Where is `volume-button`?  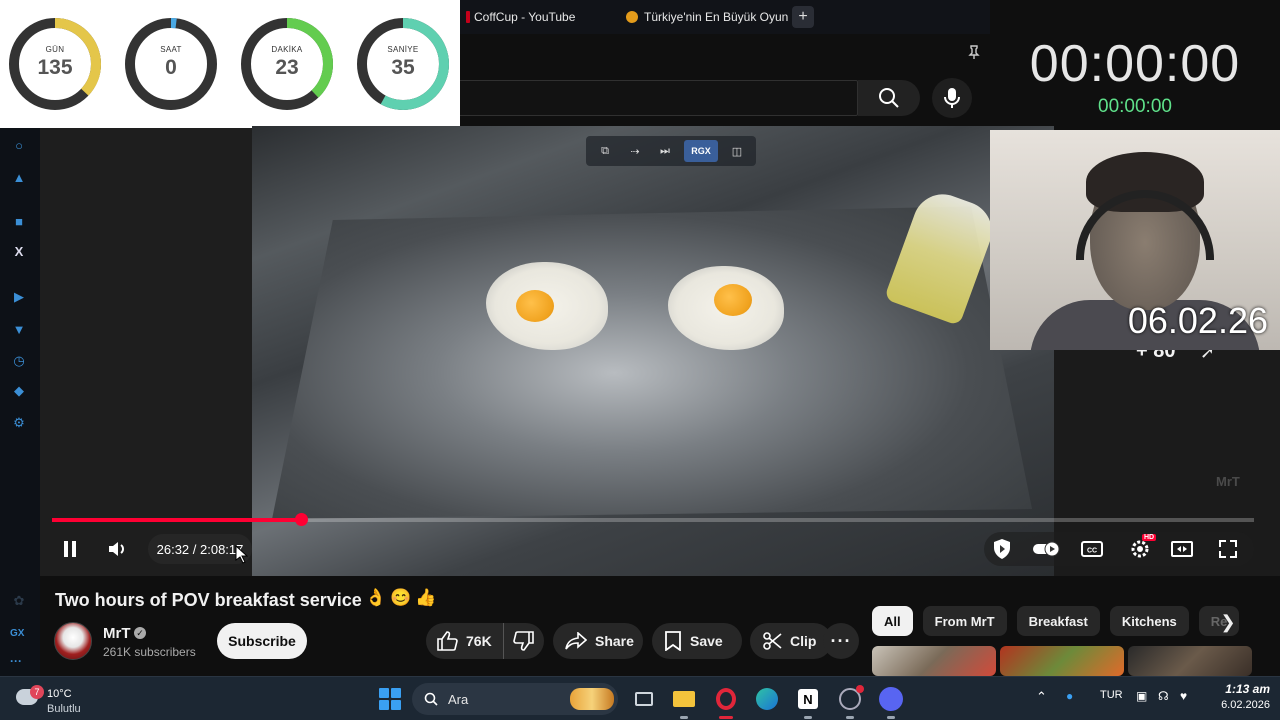
volume-button is located at coordinates (117, 549).